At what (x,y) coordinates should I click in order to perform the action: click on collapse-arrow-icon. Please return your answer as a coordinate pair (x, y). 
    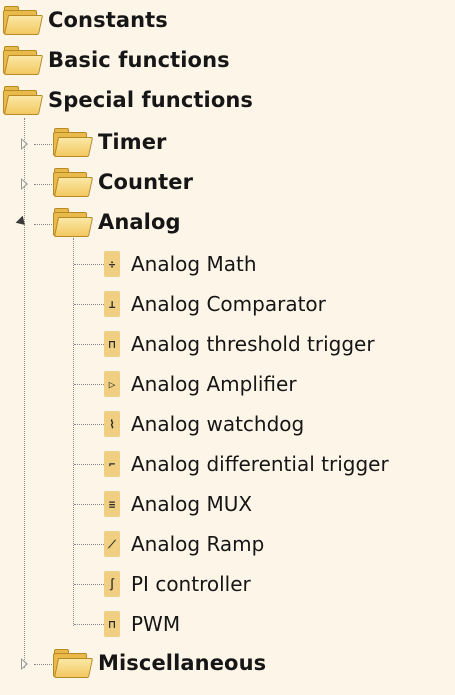
    Looking at the image, I should click on (22, 222).